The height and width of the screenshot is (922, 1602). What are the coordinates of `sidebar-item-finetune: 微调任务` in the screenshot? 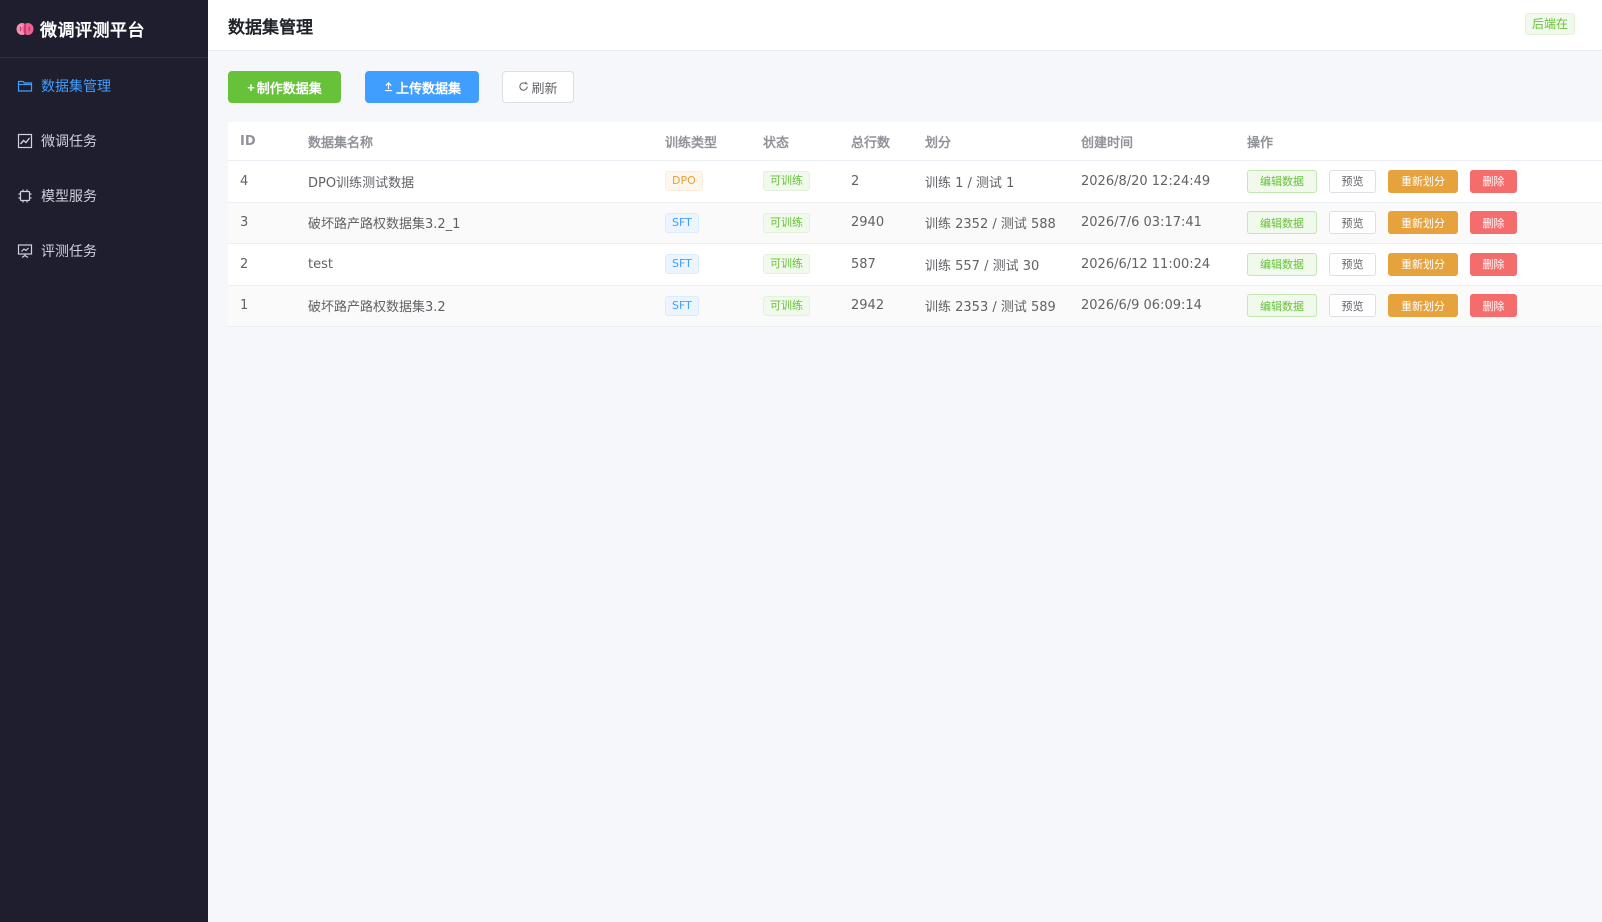 It's located at (104, 140).